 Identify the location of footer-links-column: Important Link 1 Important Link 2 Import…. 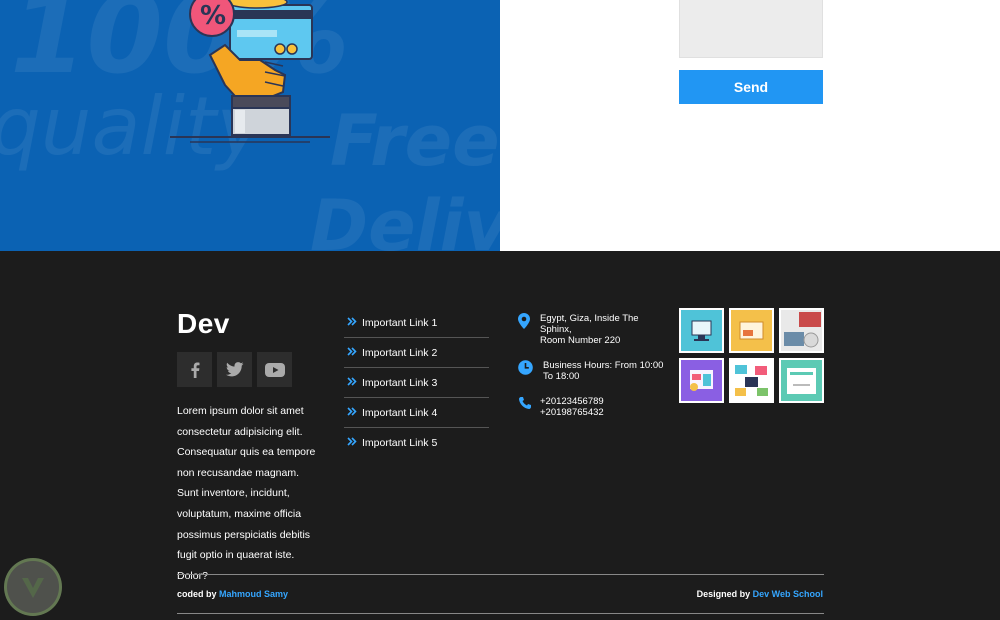
(416, 383).